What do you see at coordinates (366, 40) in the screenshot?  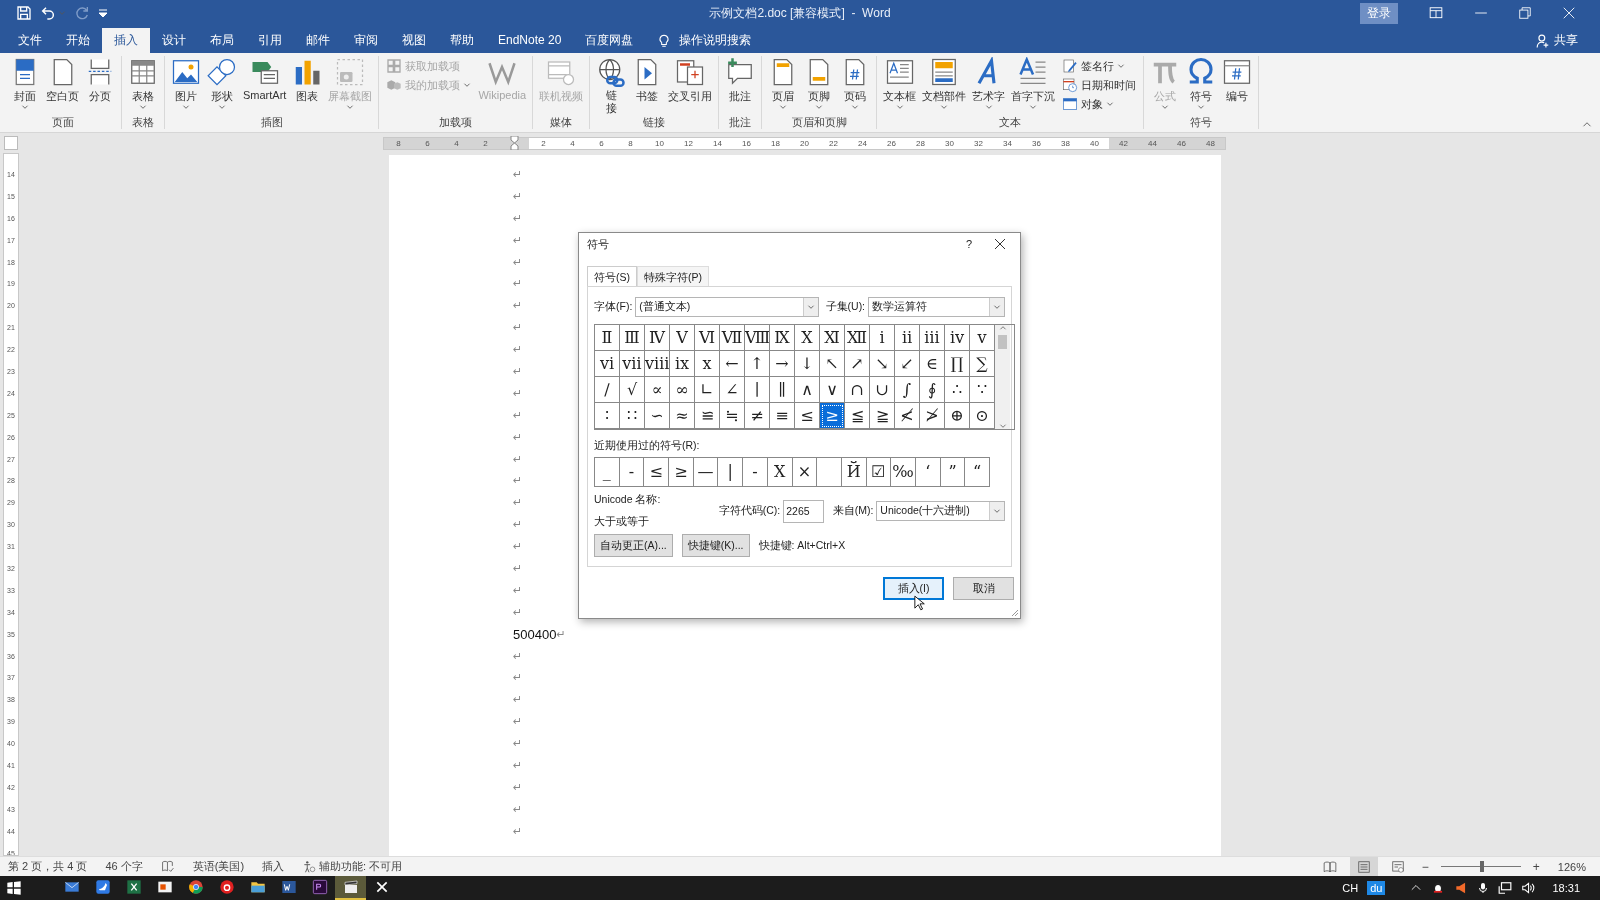 I see `ribbon-tab: 审阅` at bounding box center [366, 40].